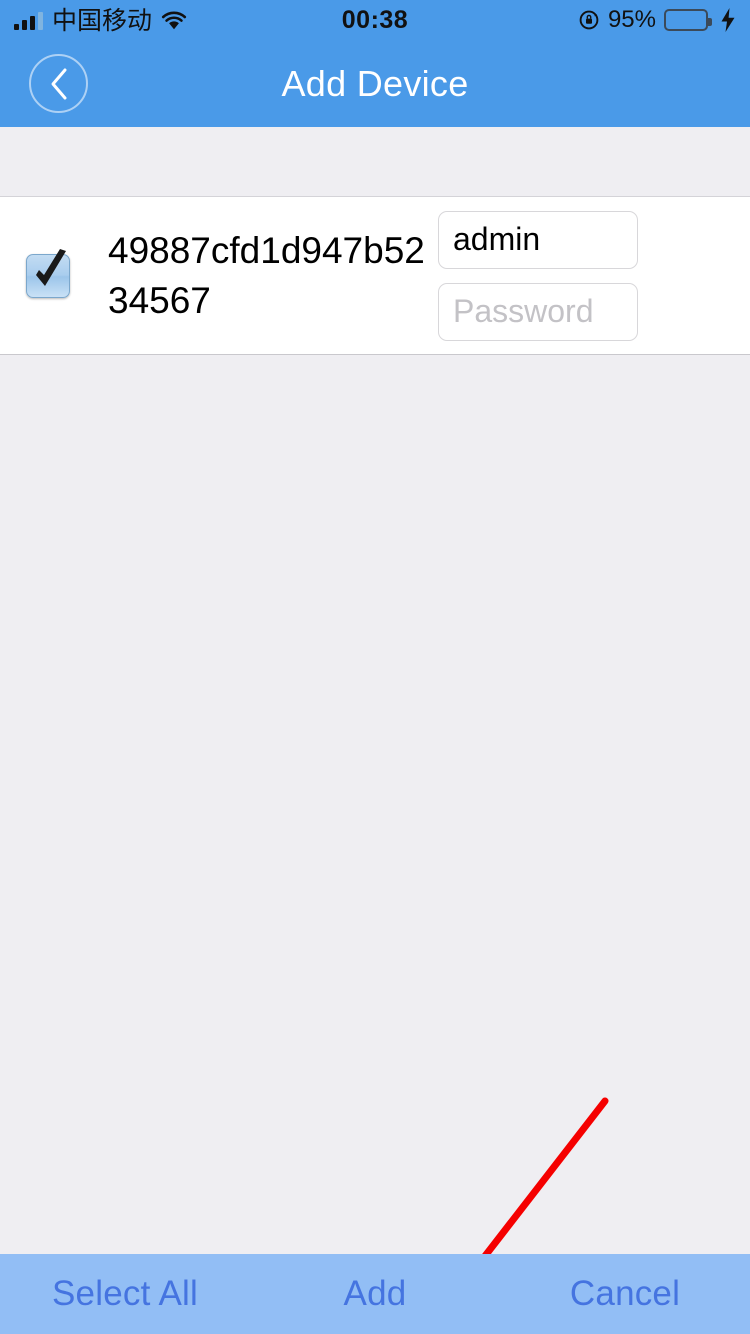 This screenshot has height=1334, width=750. I want to click on wifi-icon, so click(174, 20).